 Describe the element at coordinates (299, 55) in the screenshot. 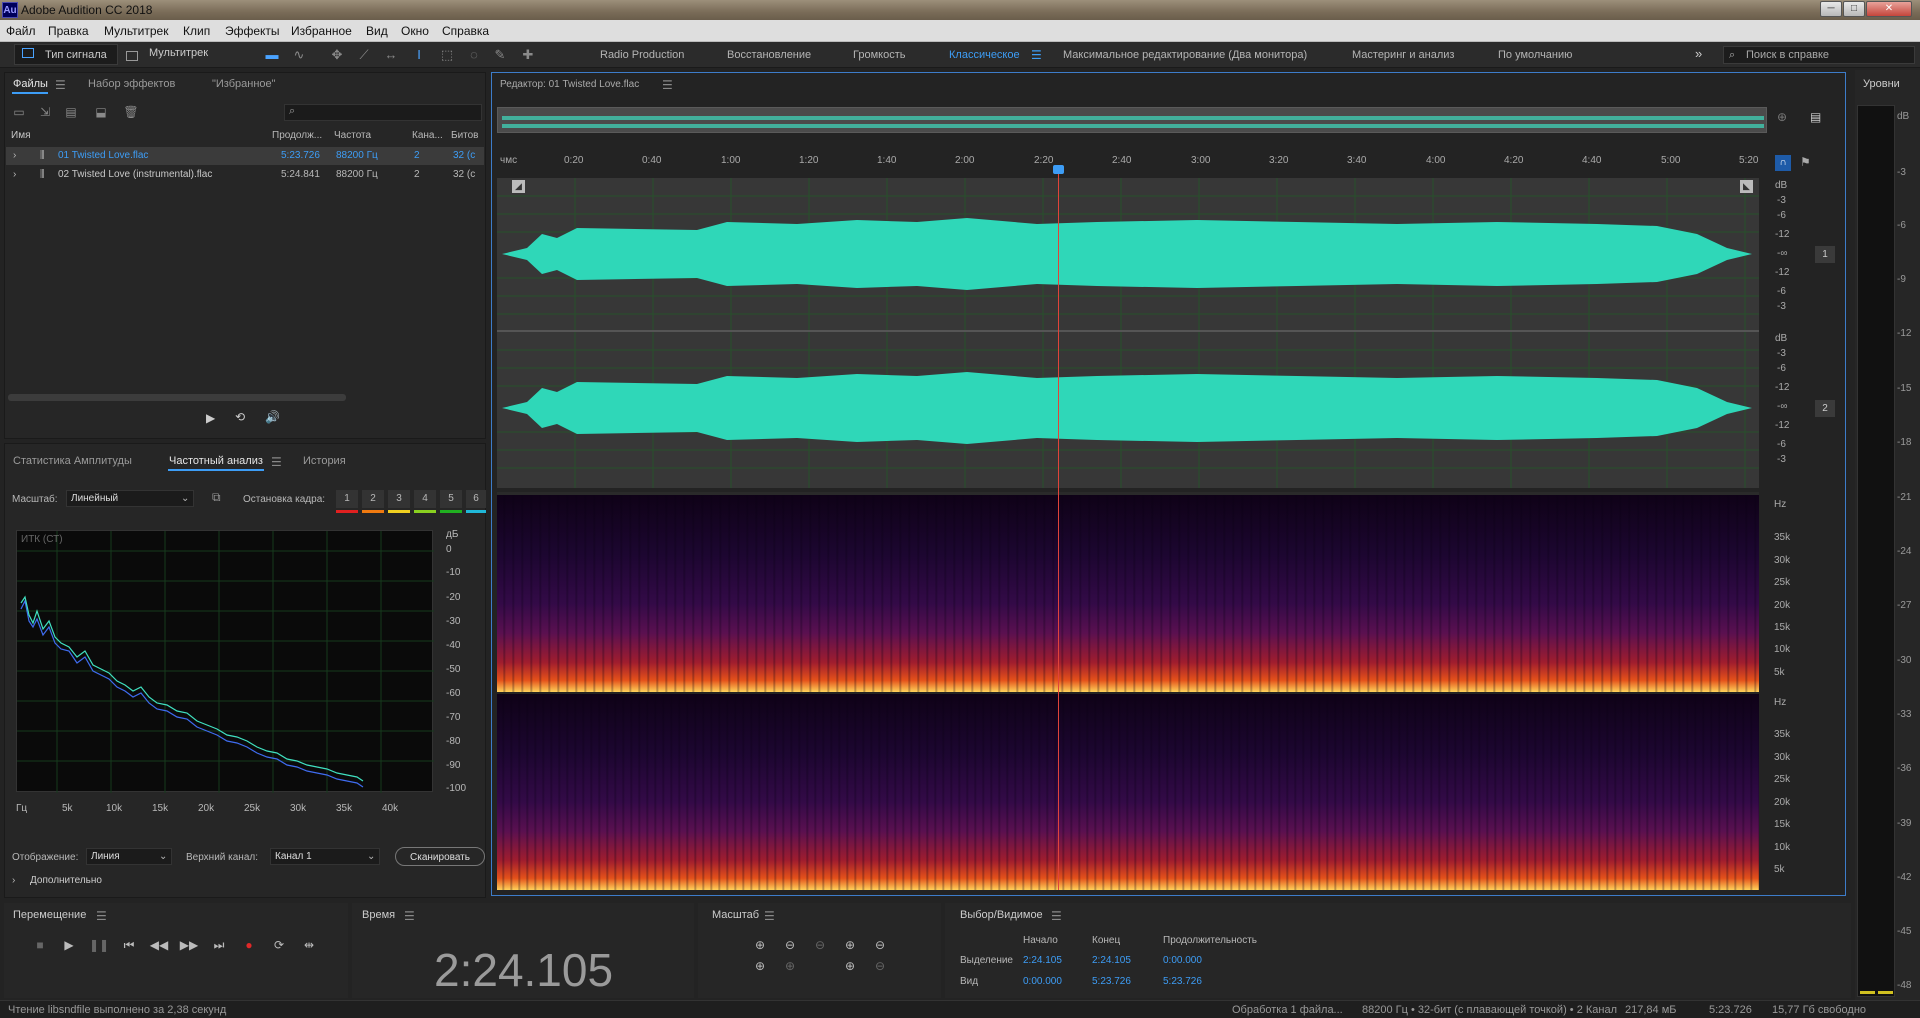

I see `pitch-display-icon: ∿` at that location.